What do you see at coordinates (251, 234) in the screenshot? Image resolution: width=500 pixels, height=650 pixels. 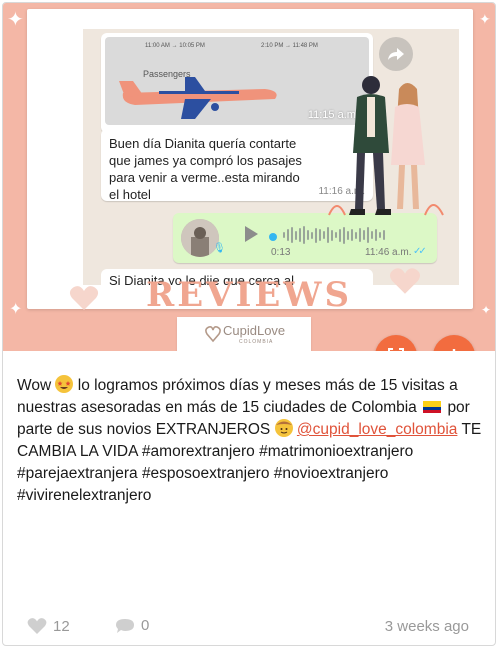 I see `play-icon` at bounding box center [251, 234].